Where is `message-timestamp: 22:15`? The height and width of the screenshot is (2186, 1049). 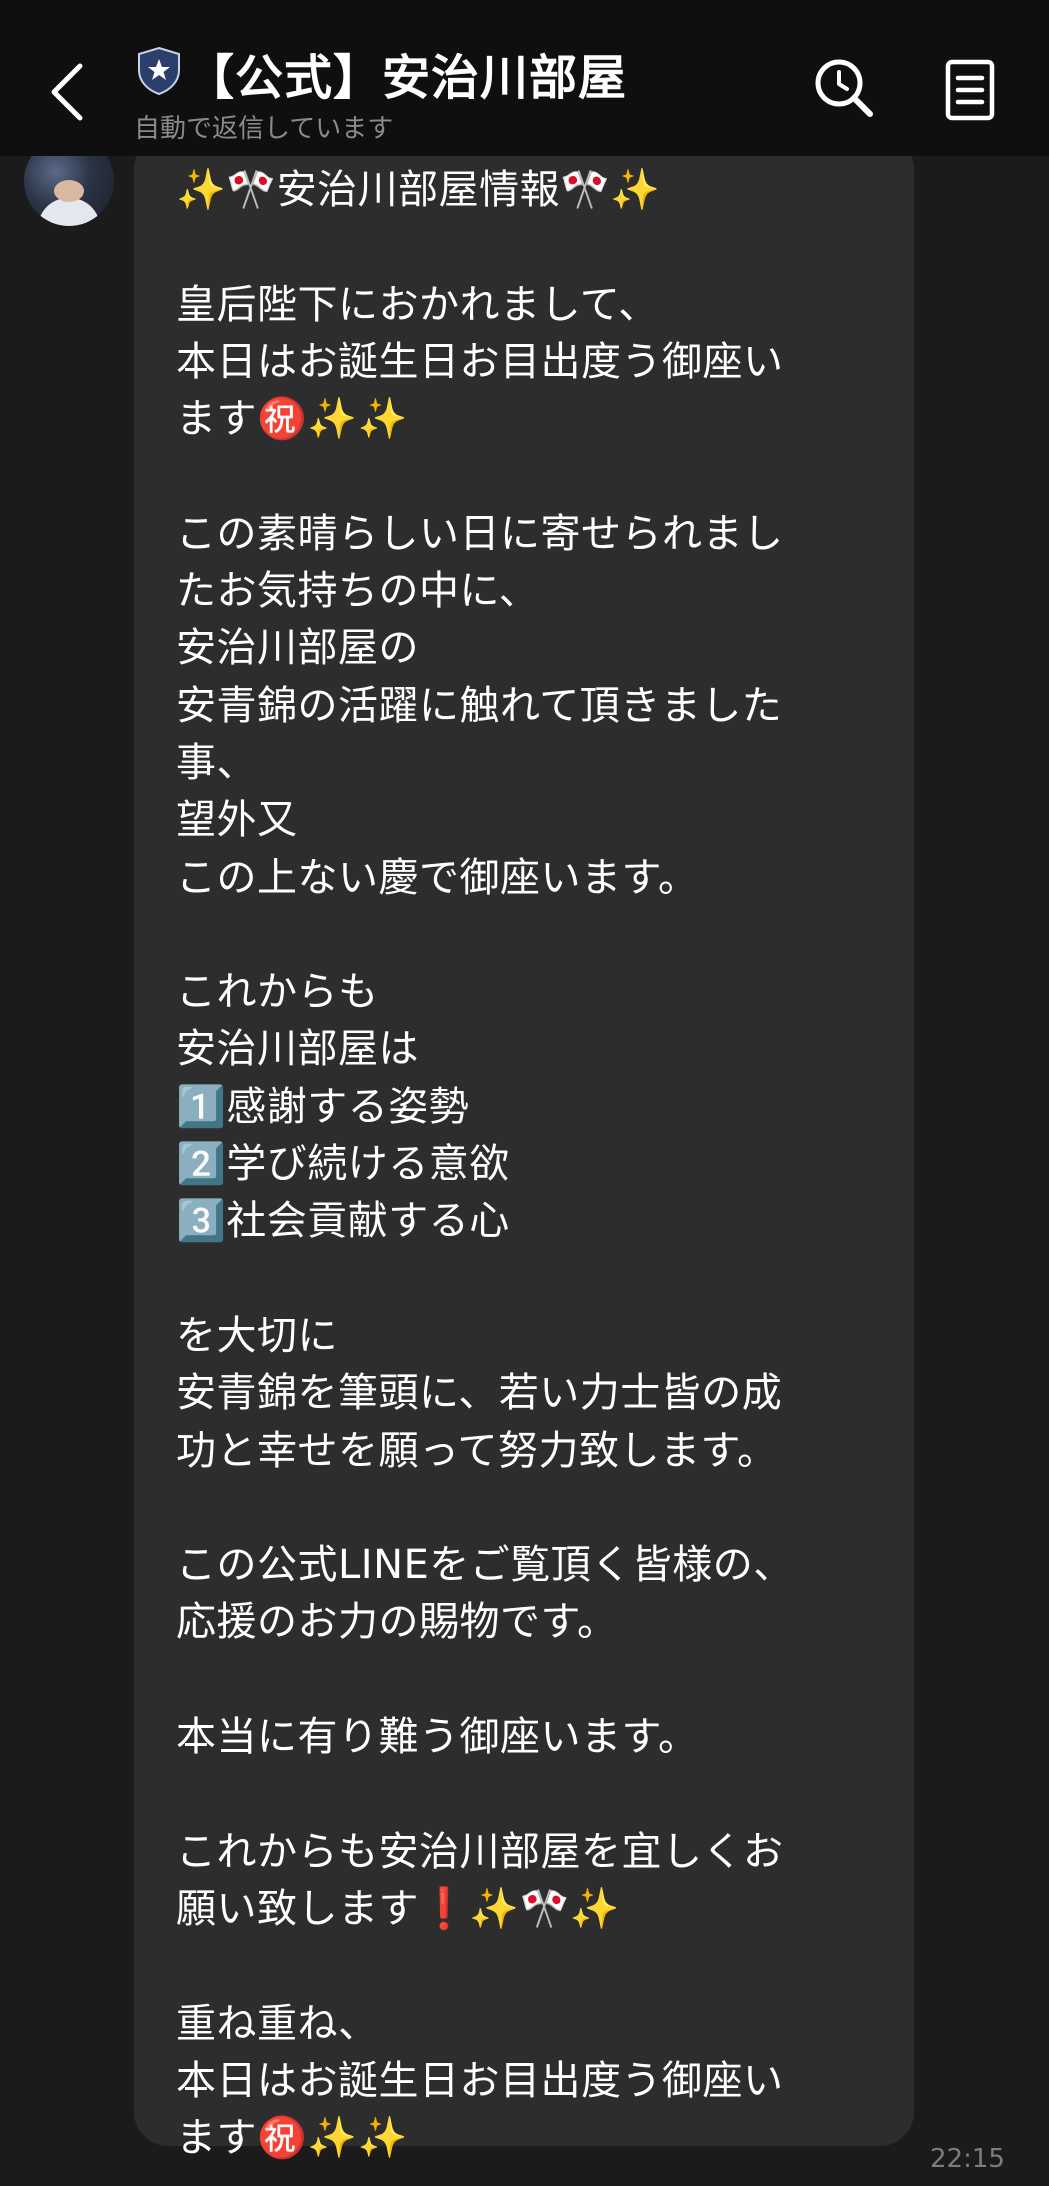 message-timestamp: 22:15 is located at coordinates (967, 2159).